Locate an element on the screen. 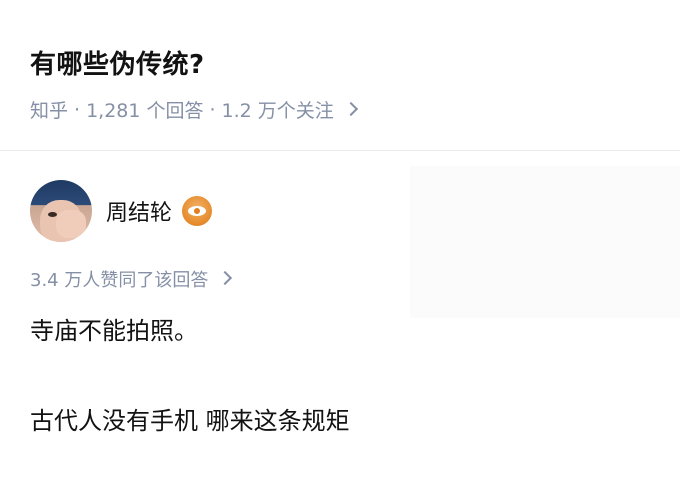 The width and height of the screenshot is (680, 501). avatar-hand is located at coordinates (71, 224).